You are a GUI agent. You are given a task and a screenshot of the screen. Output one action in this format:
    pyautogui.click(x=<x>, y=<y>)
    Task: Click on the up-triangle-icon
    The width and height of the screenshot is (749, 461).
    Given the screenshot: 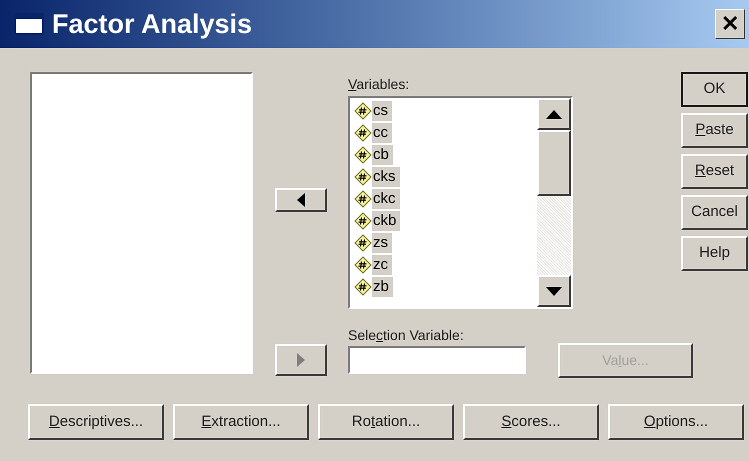 What is the action you would take?
    pyautogui.click(x=554, y=114)
    